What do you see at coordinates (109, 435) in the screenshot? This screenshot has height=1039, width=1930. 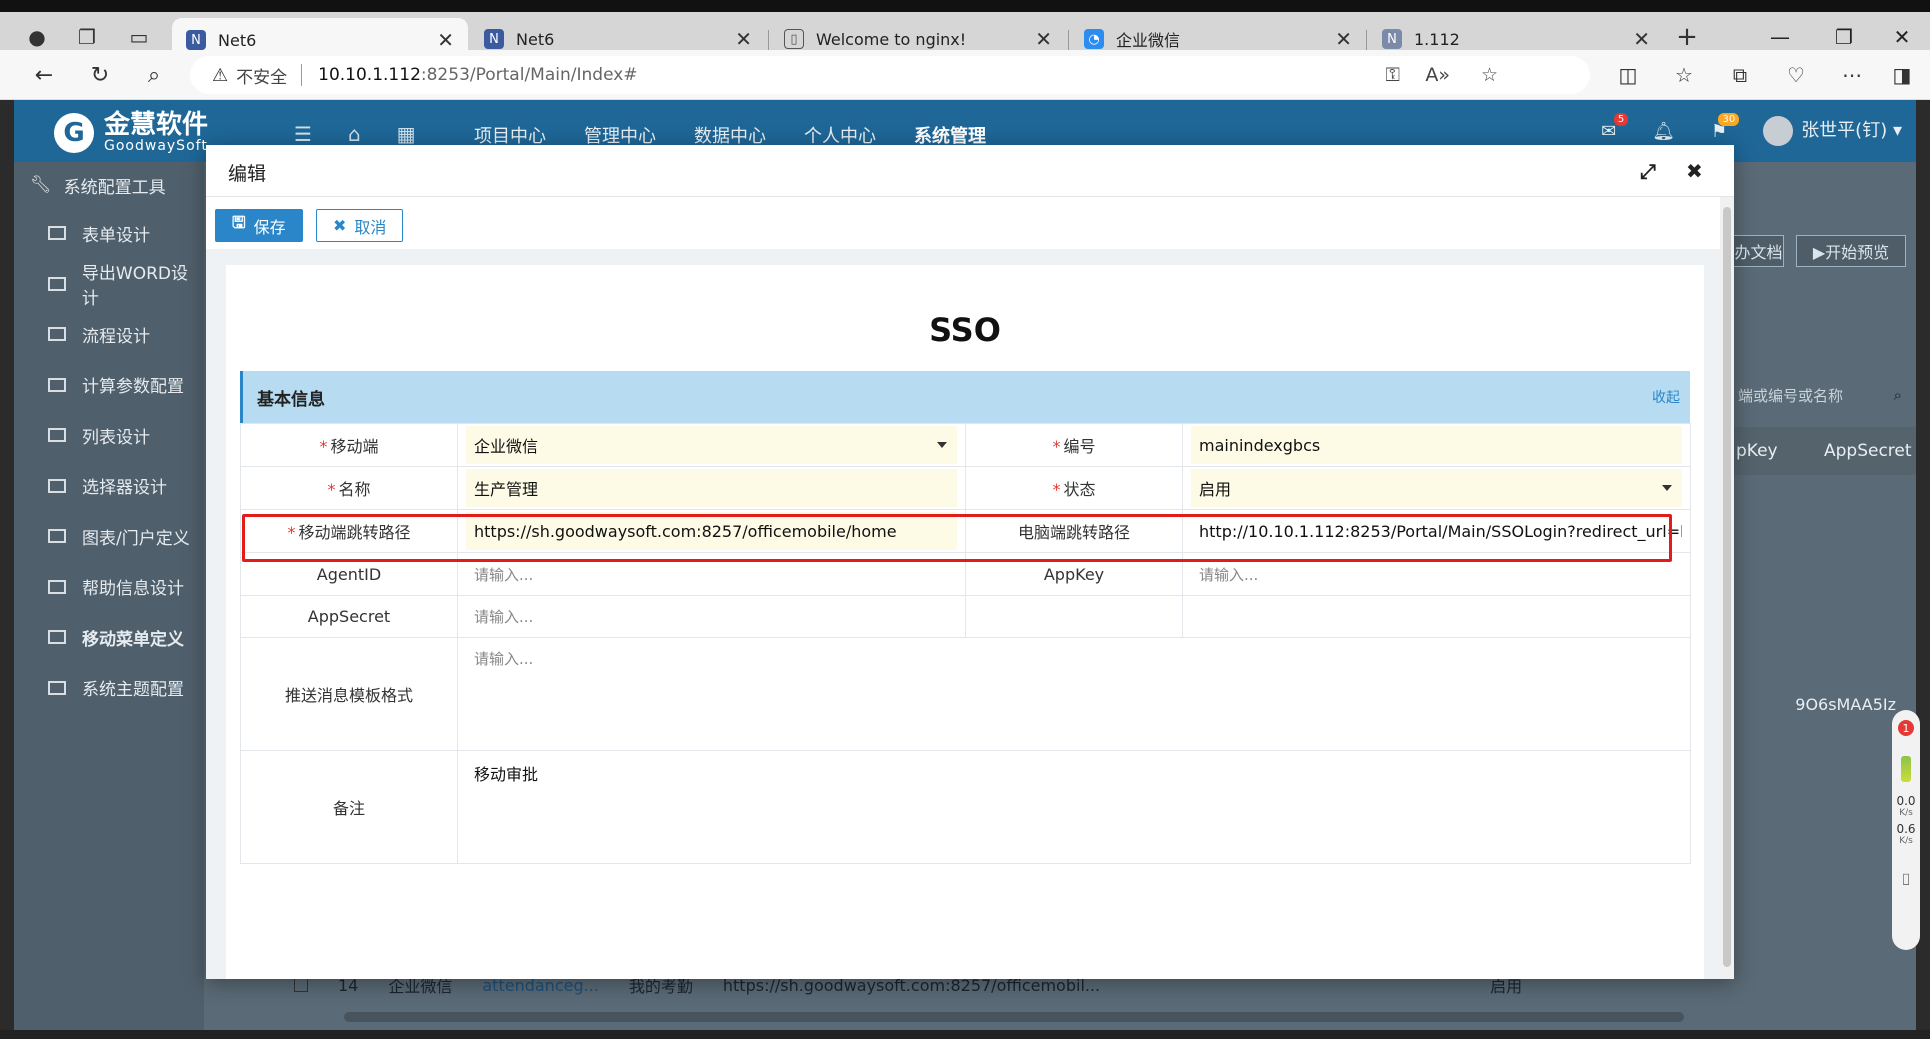 I see `sidebar-item-list-design: 列表设计` at bounding box center [109, 435].